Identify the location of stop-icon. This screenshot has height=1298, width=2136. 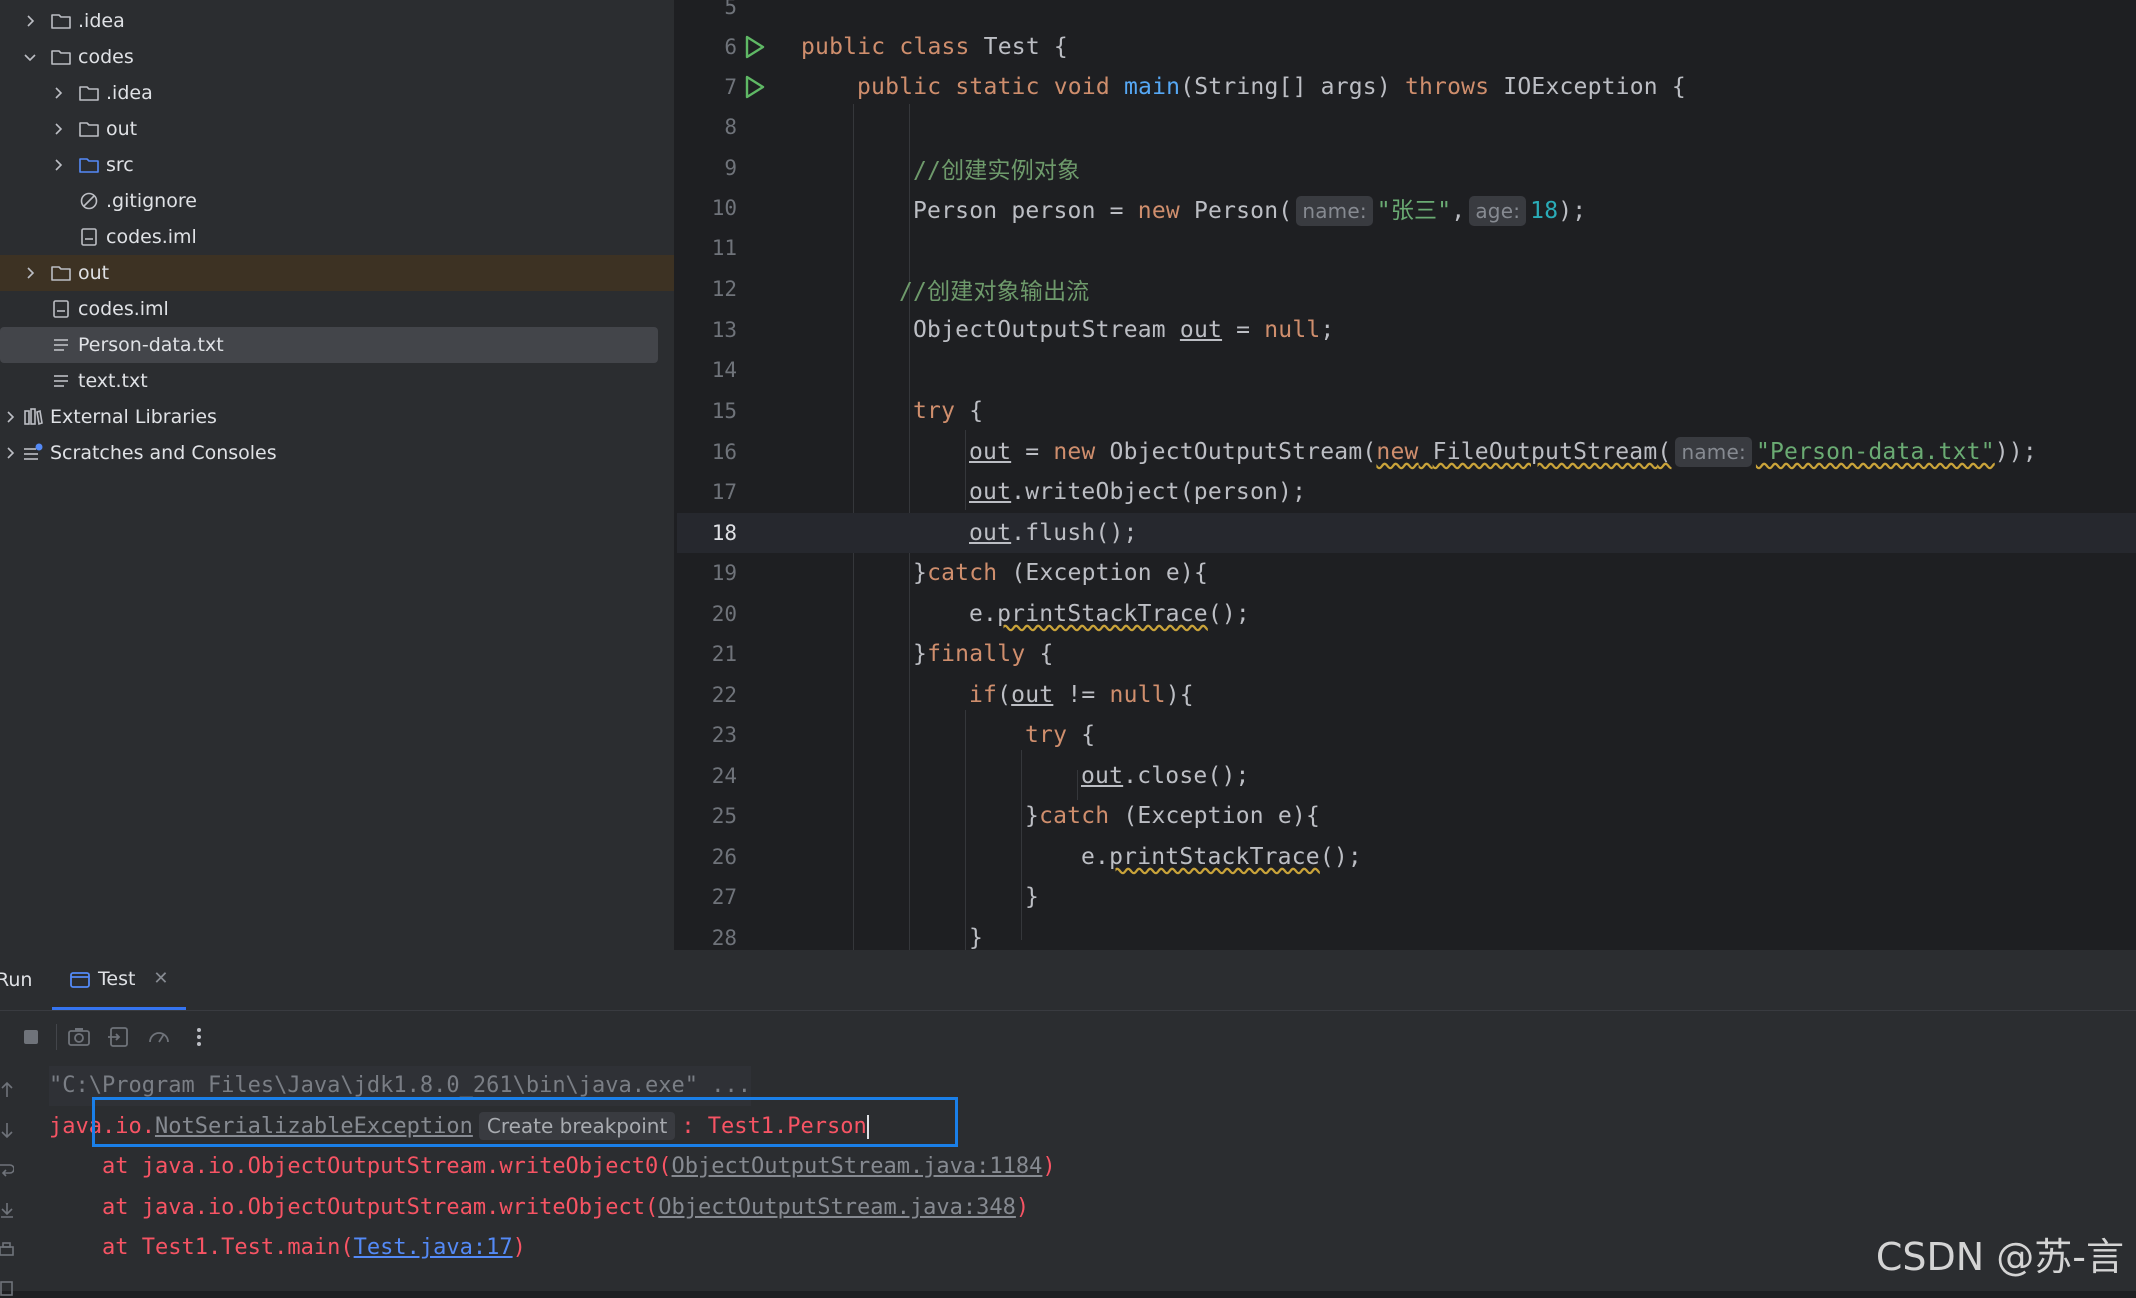
(31, 1037).